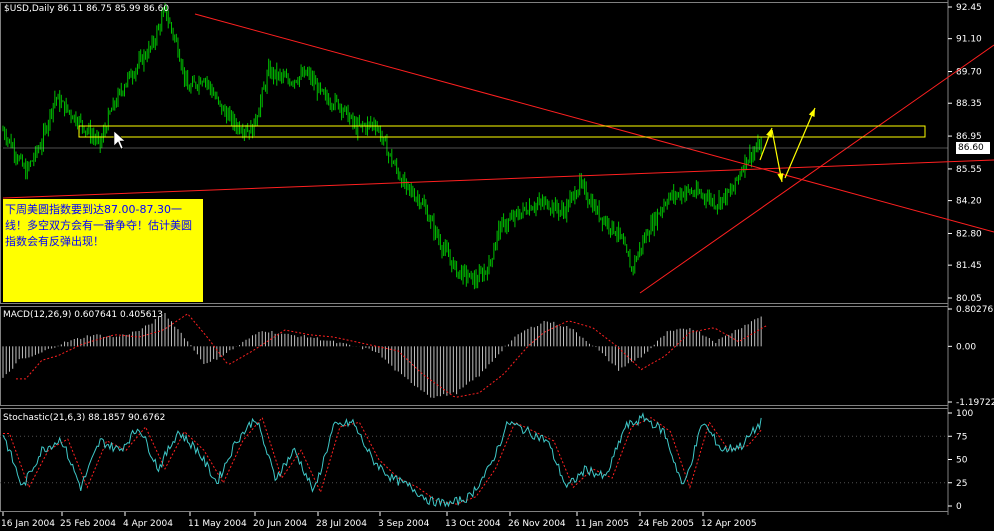  I want to click on arrow-up-short-head, so click(769, 132).